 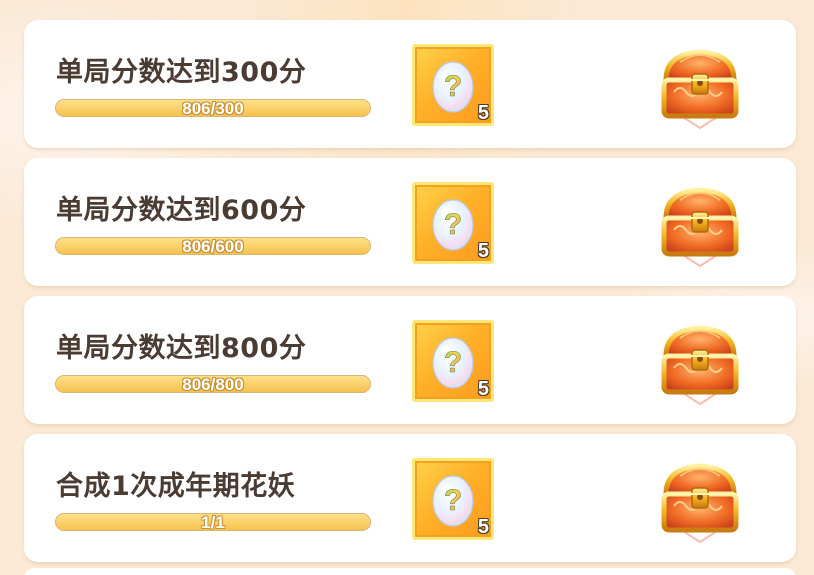 I want to click on progress-bar: 806/800, so click(x=213, y=384).